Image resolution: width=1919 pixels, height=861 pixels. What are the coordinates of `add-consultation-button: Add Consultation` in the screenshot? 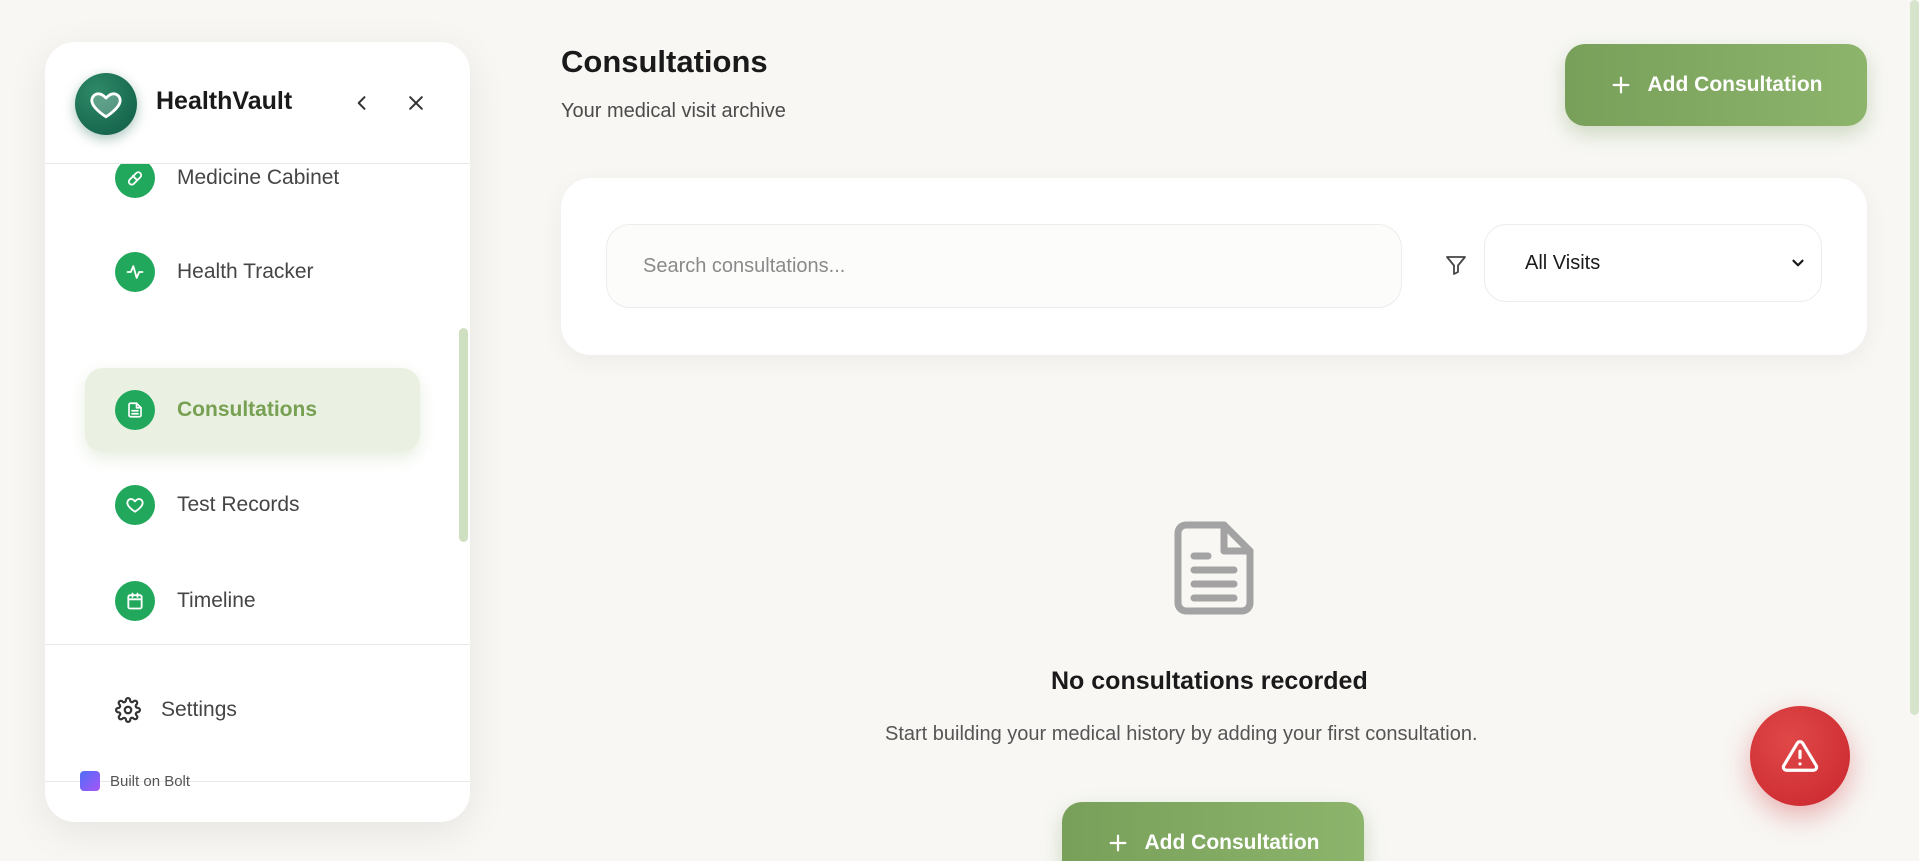 It's located at (1716, 85).